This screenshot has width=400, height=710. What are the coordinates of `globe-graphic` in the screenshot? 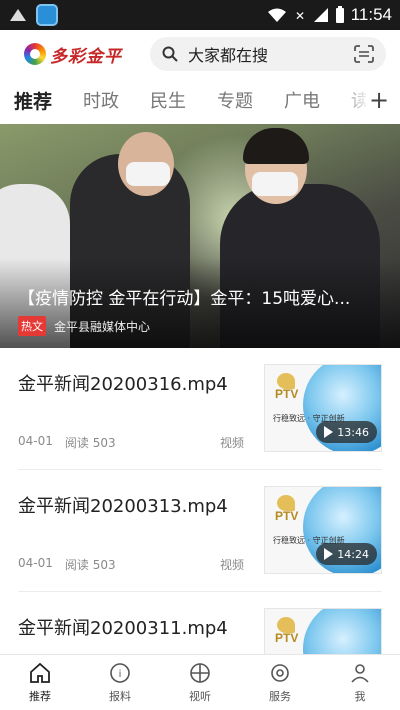 It's located at (342, 631).